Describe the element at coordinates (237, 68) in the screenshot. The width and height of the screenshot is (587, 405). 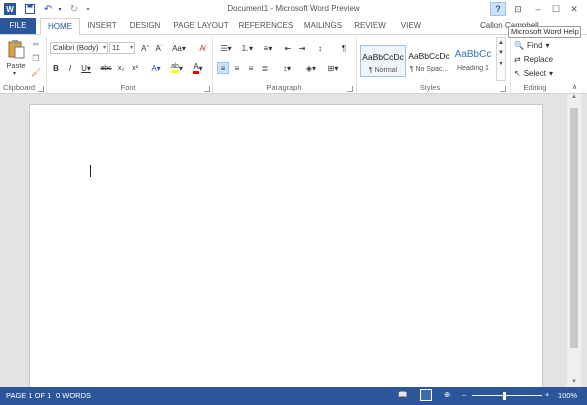
I see `center-icon: ≡` at that location.